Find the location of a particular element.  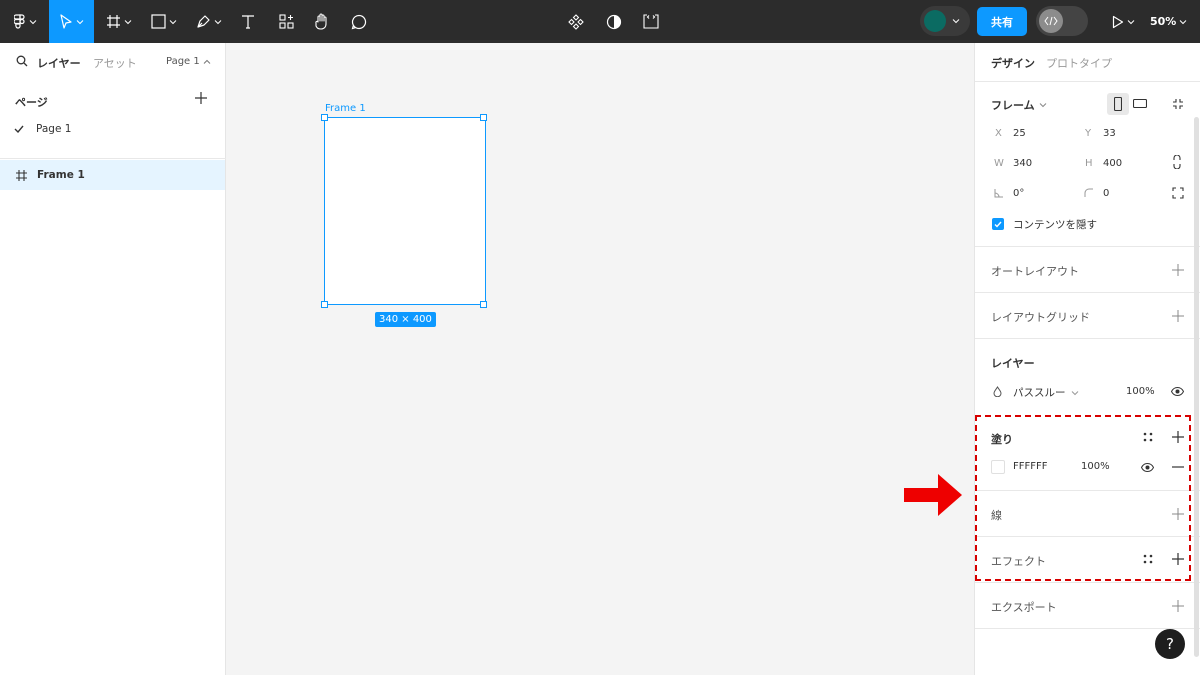

rotation-input: 0° is located at coordinates (1018, 193).